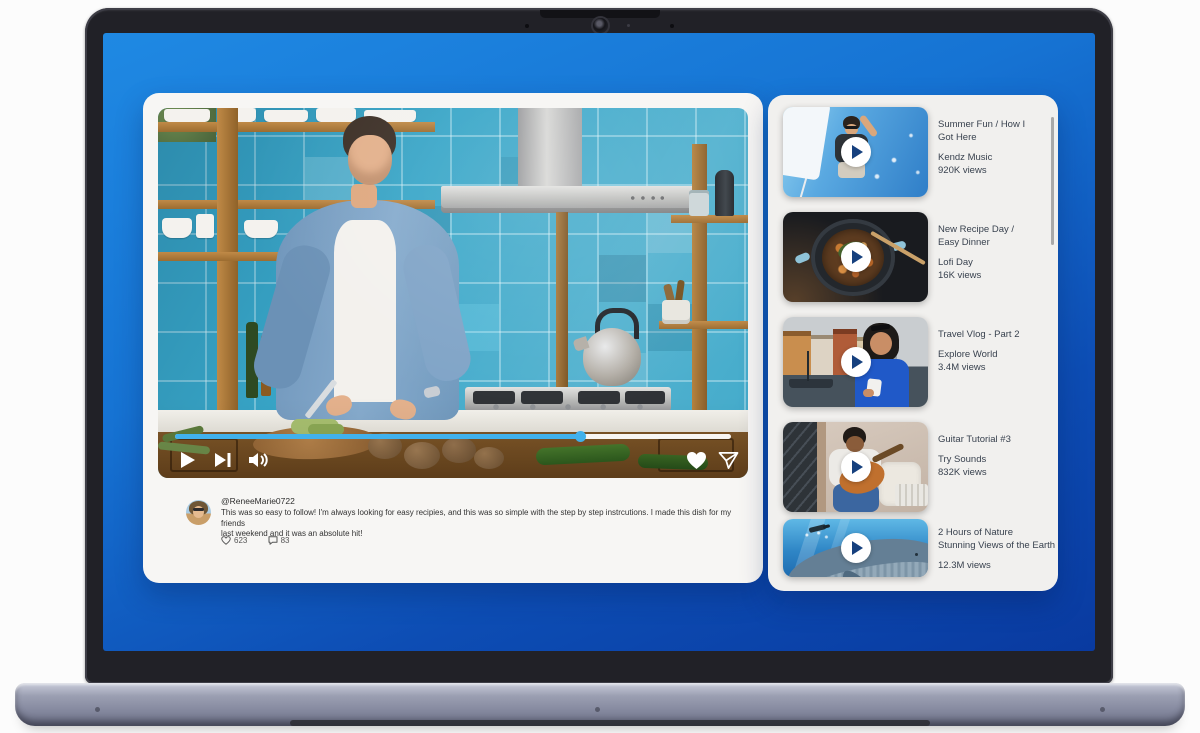 The image size is (1200, 733). What do you see at coordinates (826, 526) in the screenshot?
I see `diver-fins` at bounding box center [826, 526].